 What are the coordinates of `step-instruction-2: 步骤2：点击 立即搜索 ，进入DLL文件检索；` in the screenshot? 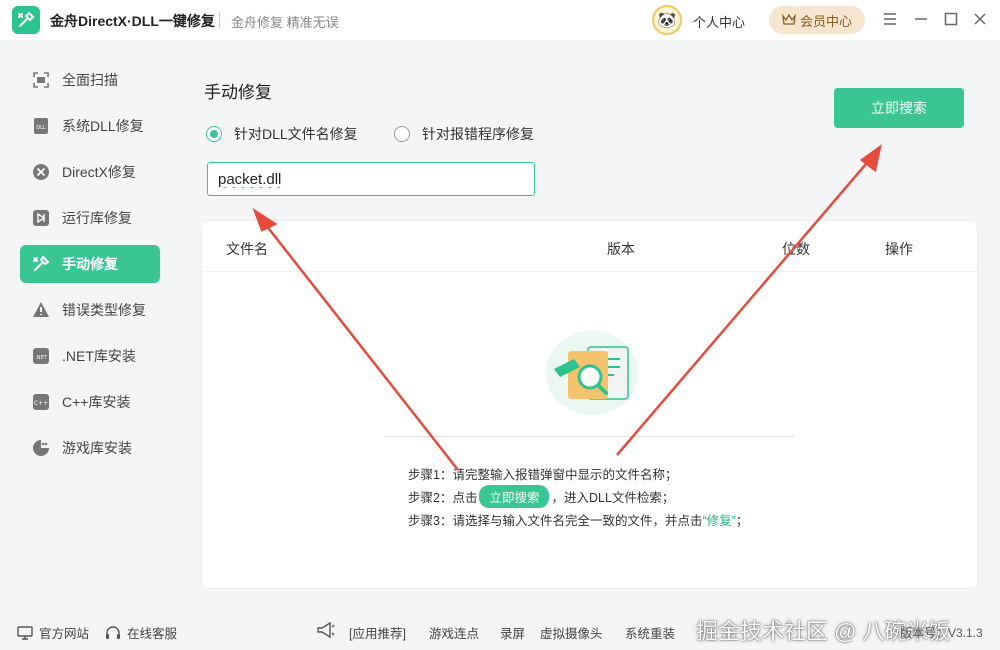 It's located at (541, 496).